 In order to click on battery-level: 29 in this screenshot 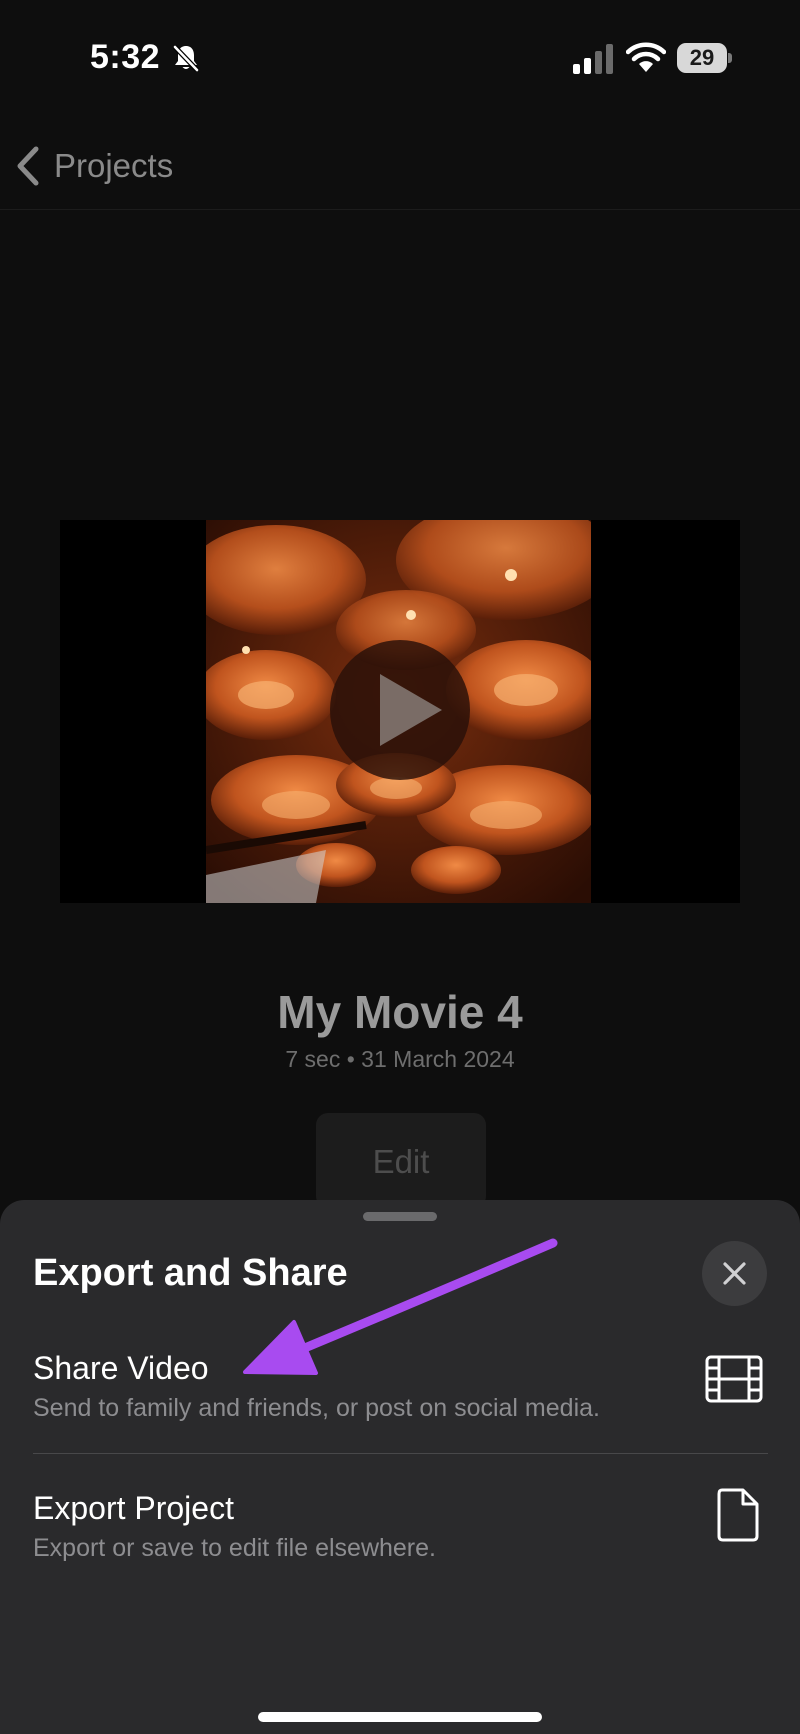, I will do `click(702, 57)`.